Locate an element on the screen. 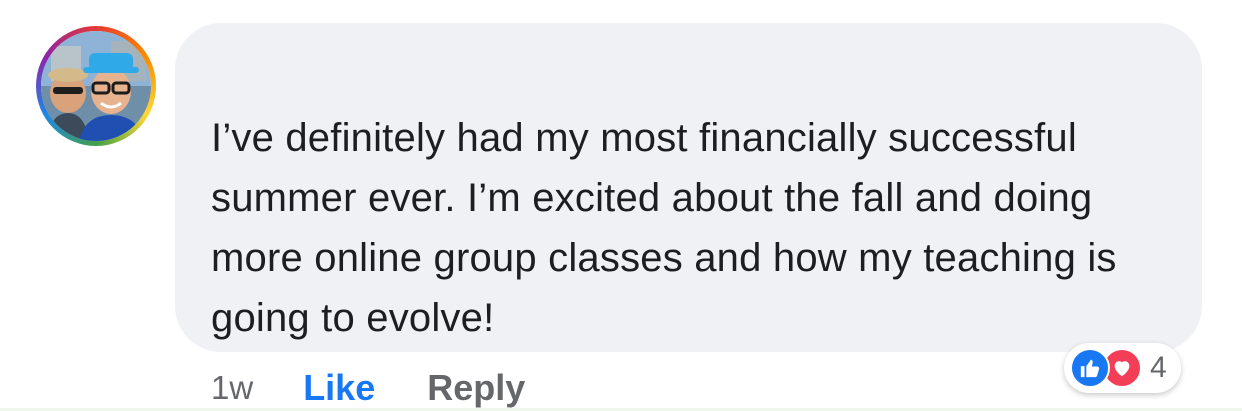 The width and height of the screenshot is (1242, 411). reactions-summary: 4 is located at coordinates (1122, 368).